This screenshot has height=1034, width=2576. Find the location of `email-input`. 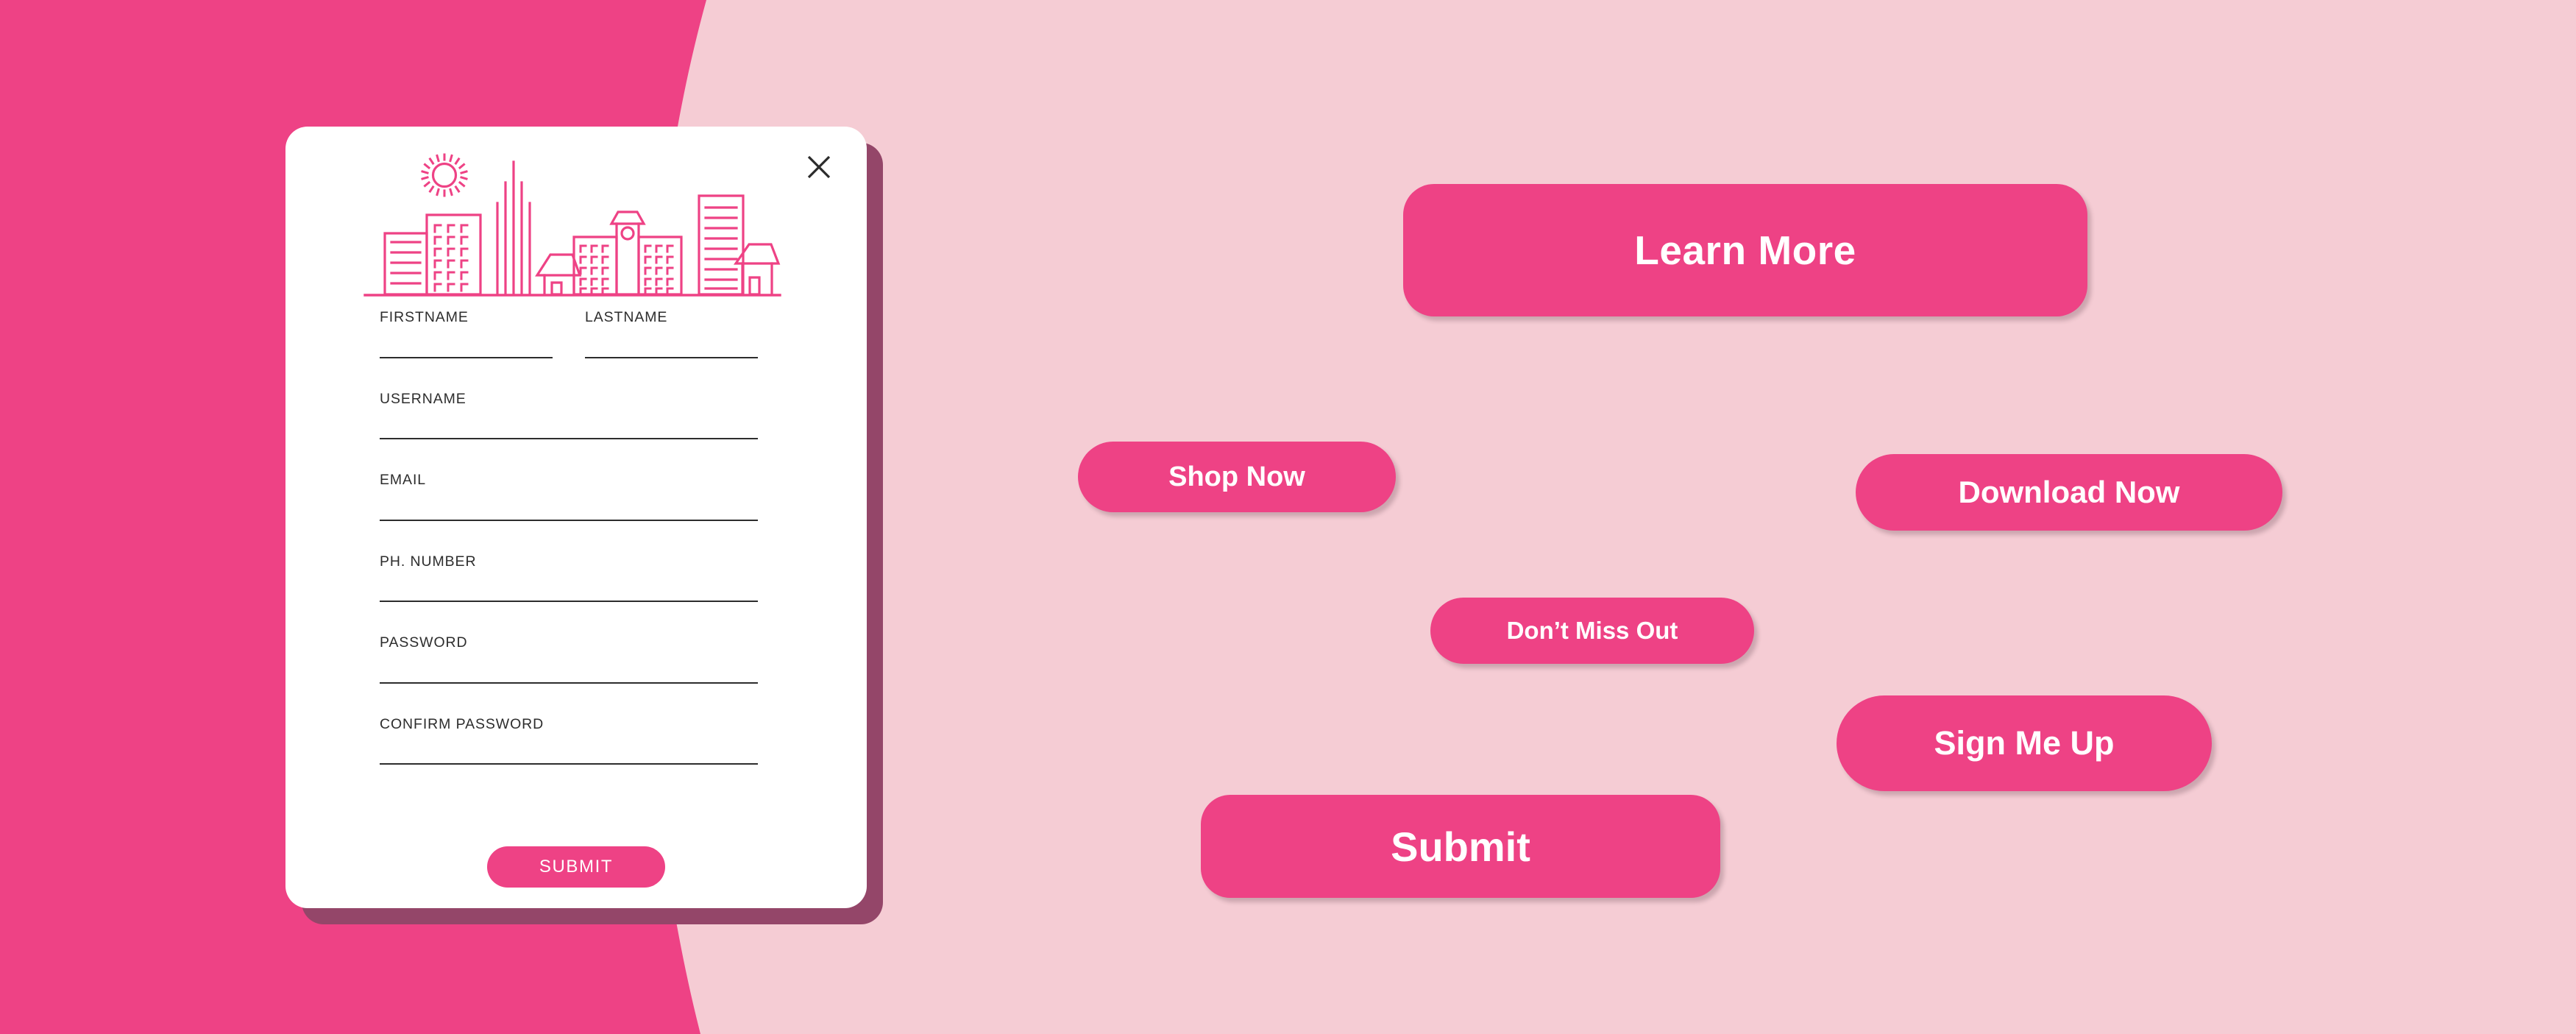

email-input is located at coordinates (569, 520).